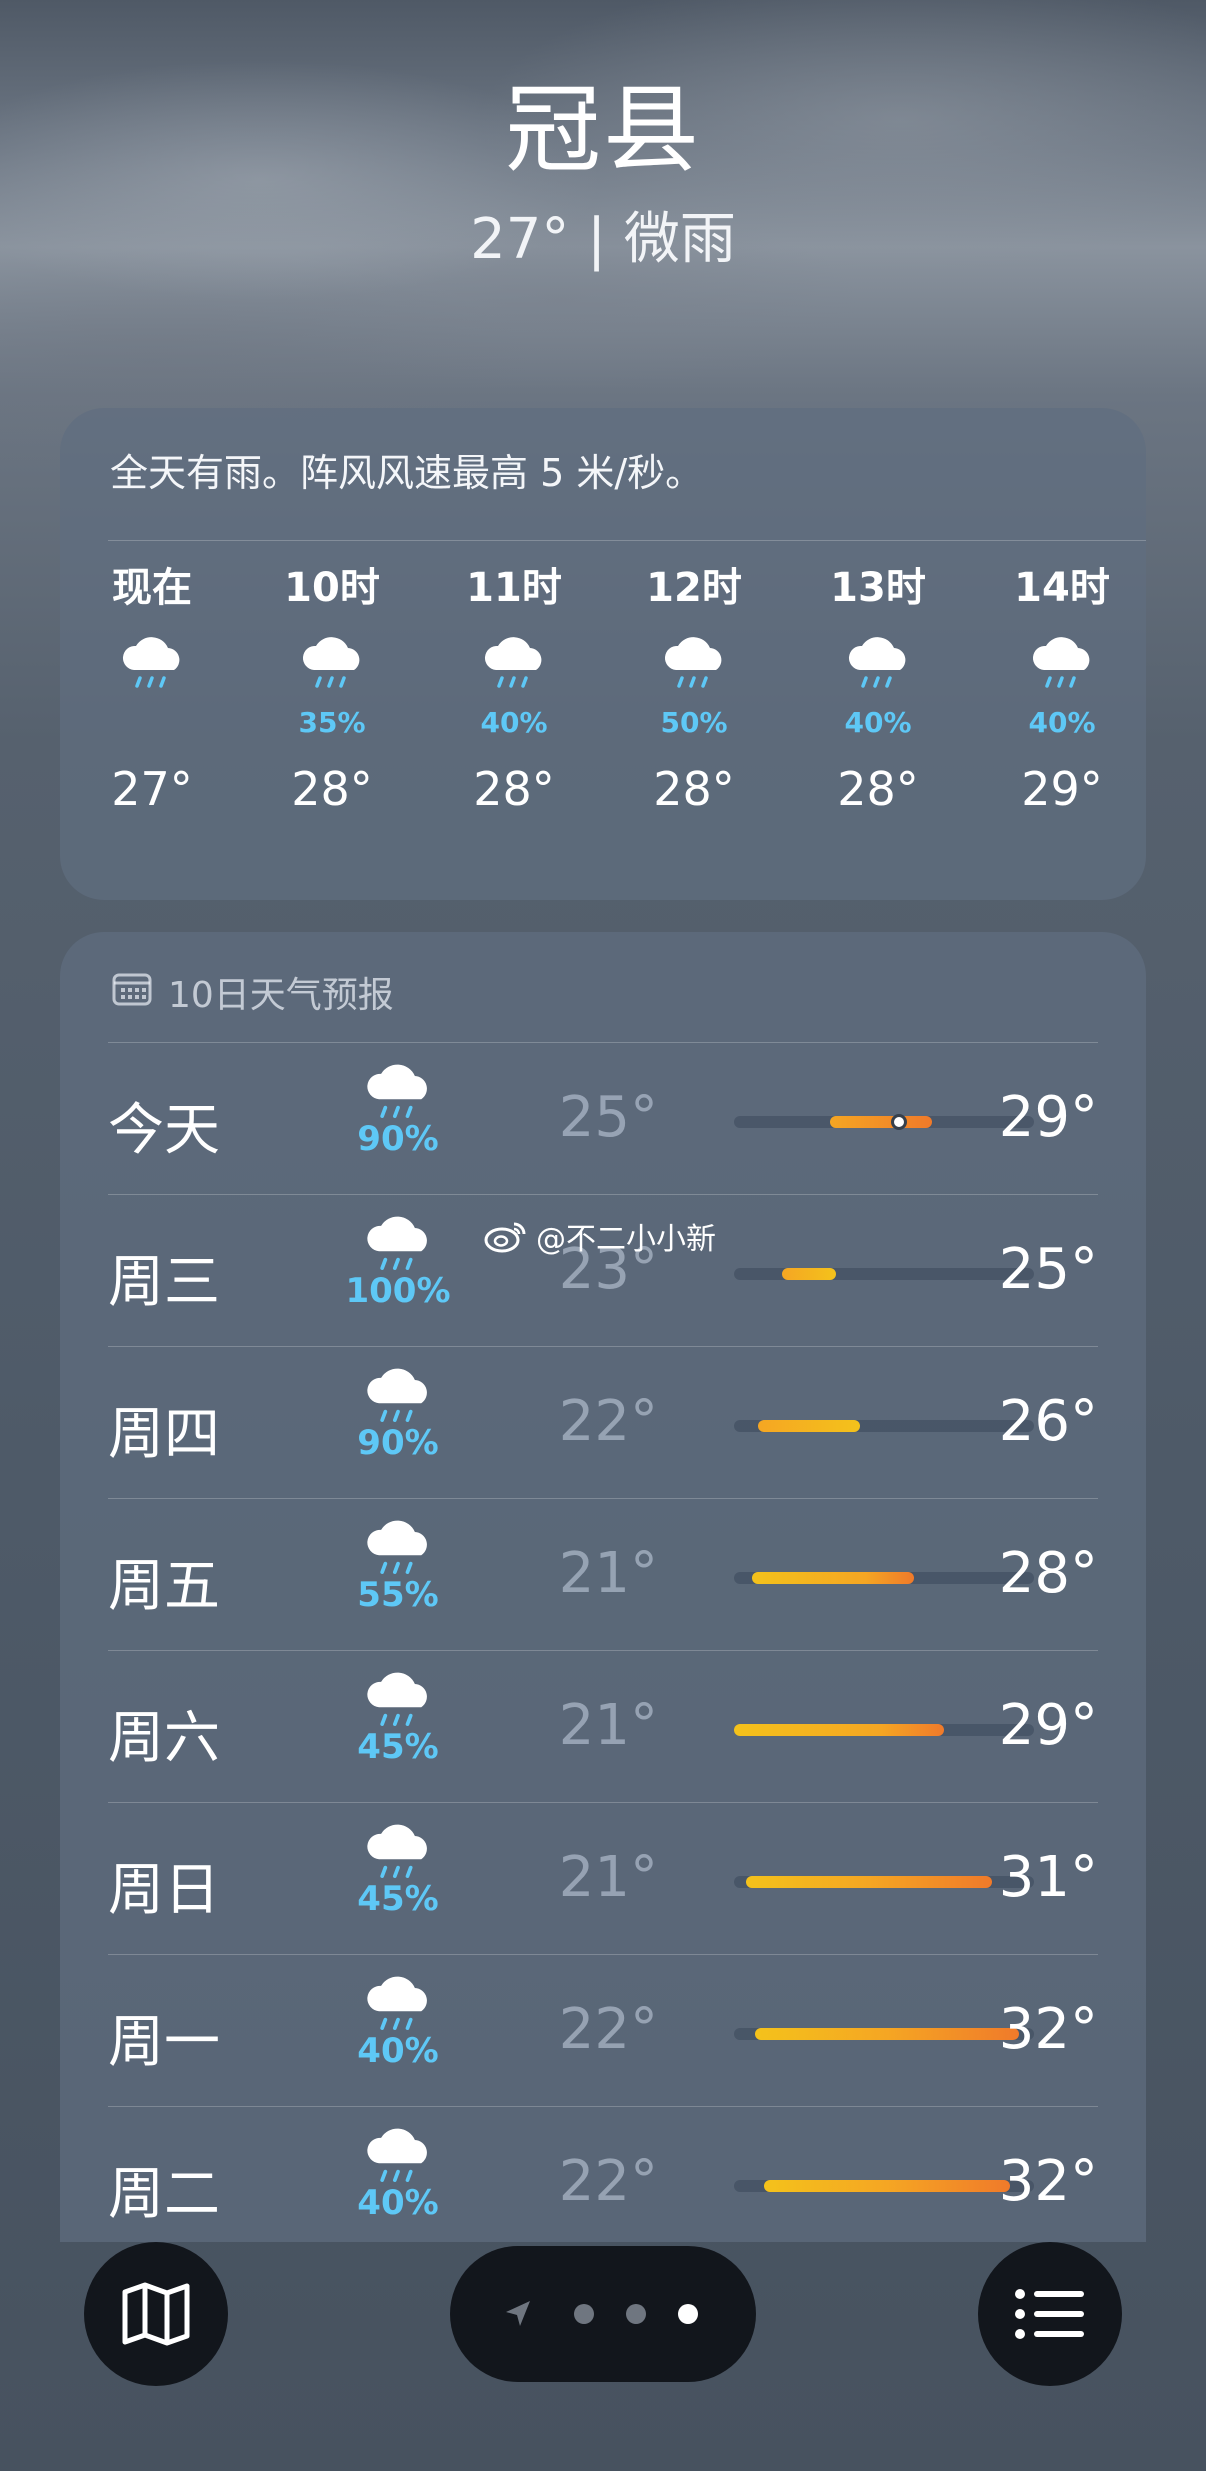  I want to click on hour-label: 现在, so click(152, 588).